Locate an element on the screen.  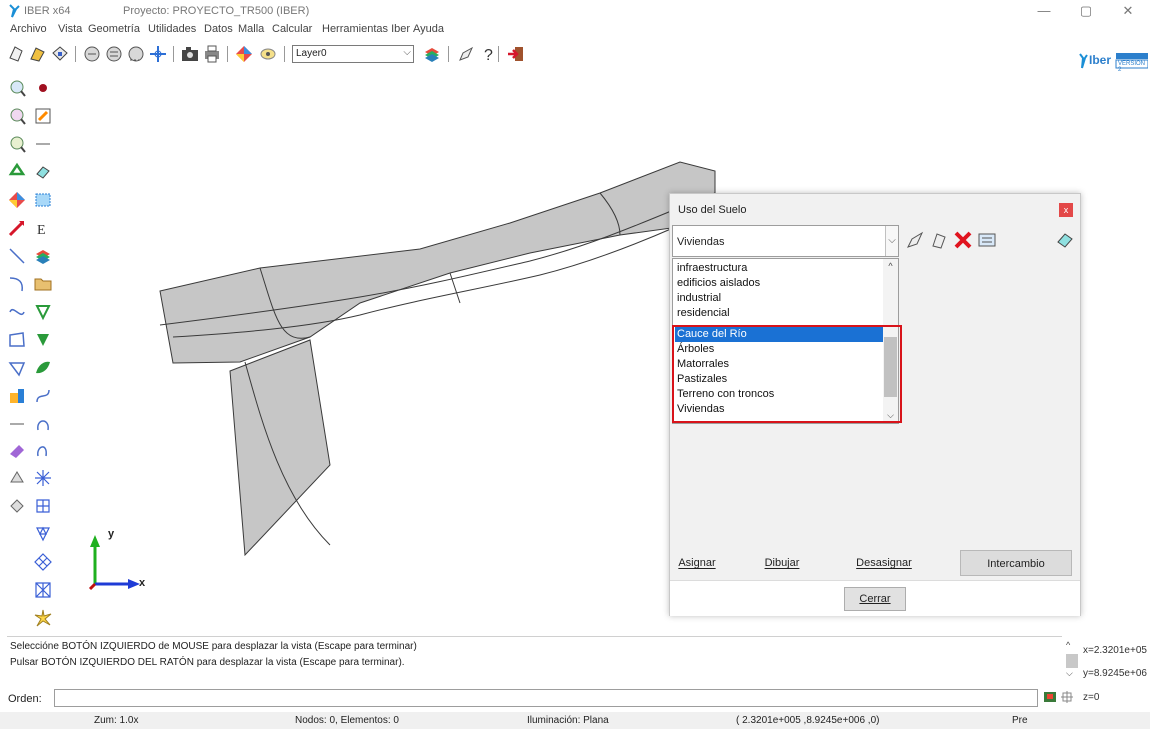
scroll-up-icon: ^ is located at coordinates (890, 266).